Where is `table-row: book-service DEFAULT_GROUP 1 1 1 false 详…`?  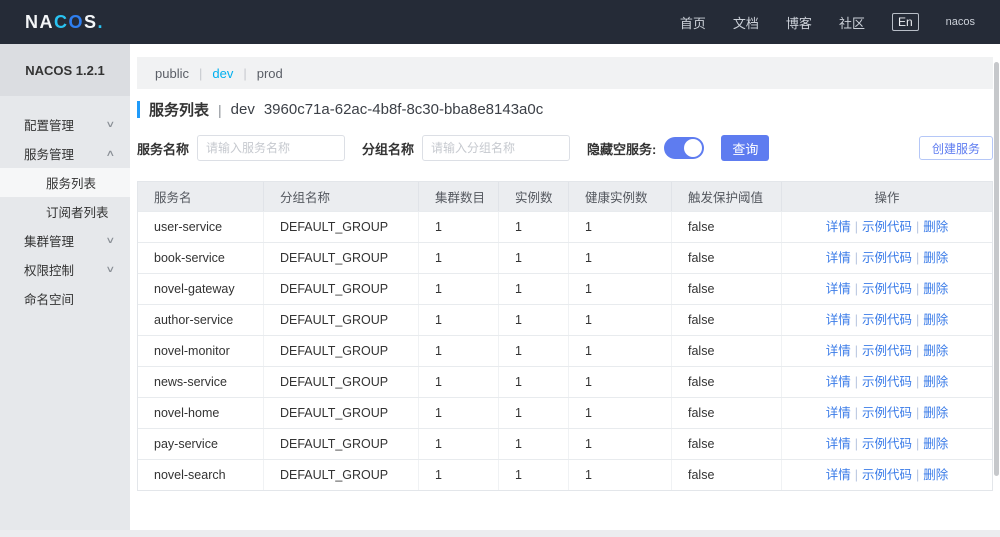 table-row: book-service DEFAULT_GROUP 1 1 1 false 详… is located at coordinates (565, 257).